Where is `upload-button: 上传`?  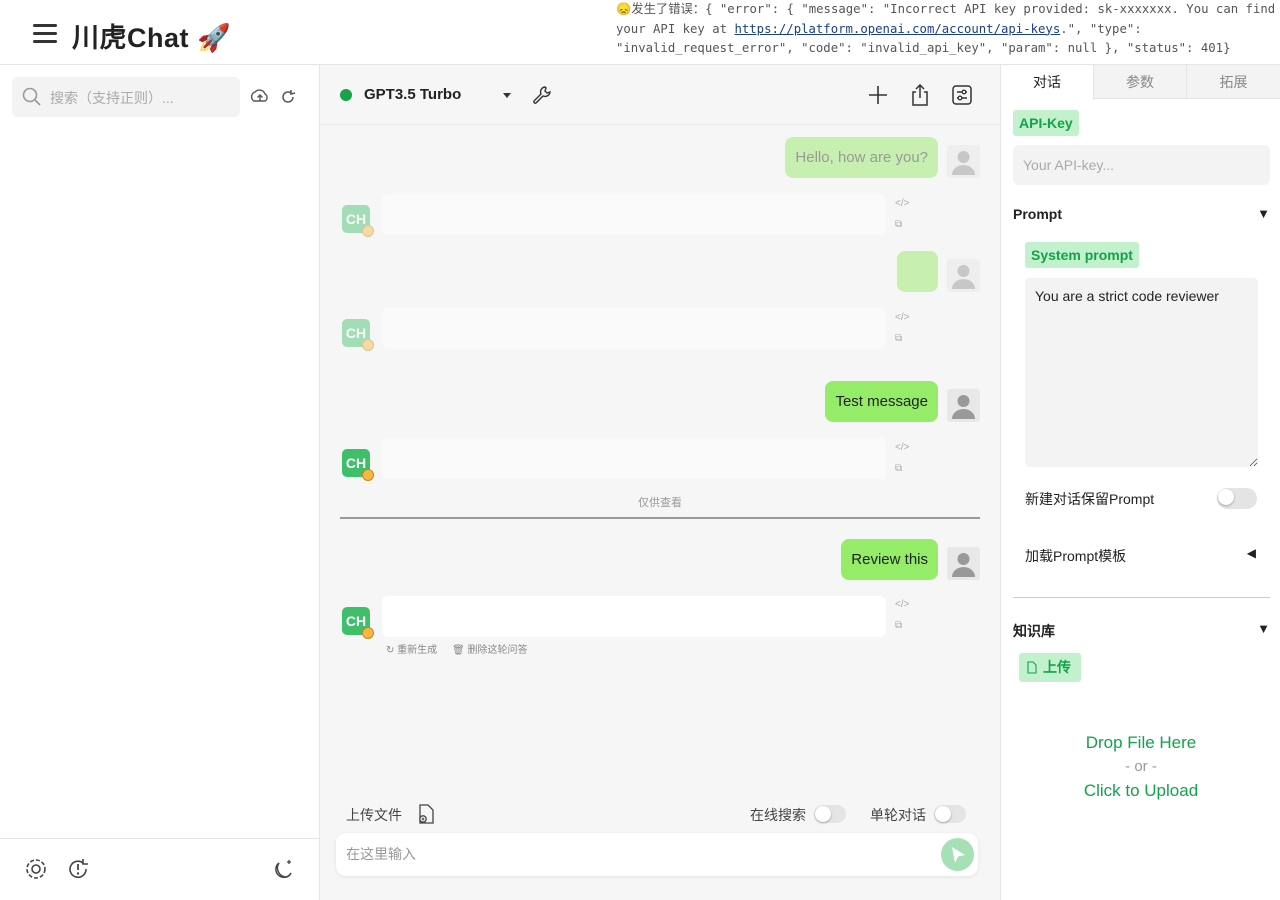 upload-button: 上传 is located at coordinates (1050, 667).